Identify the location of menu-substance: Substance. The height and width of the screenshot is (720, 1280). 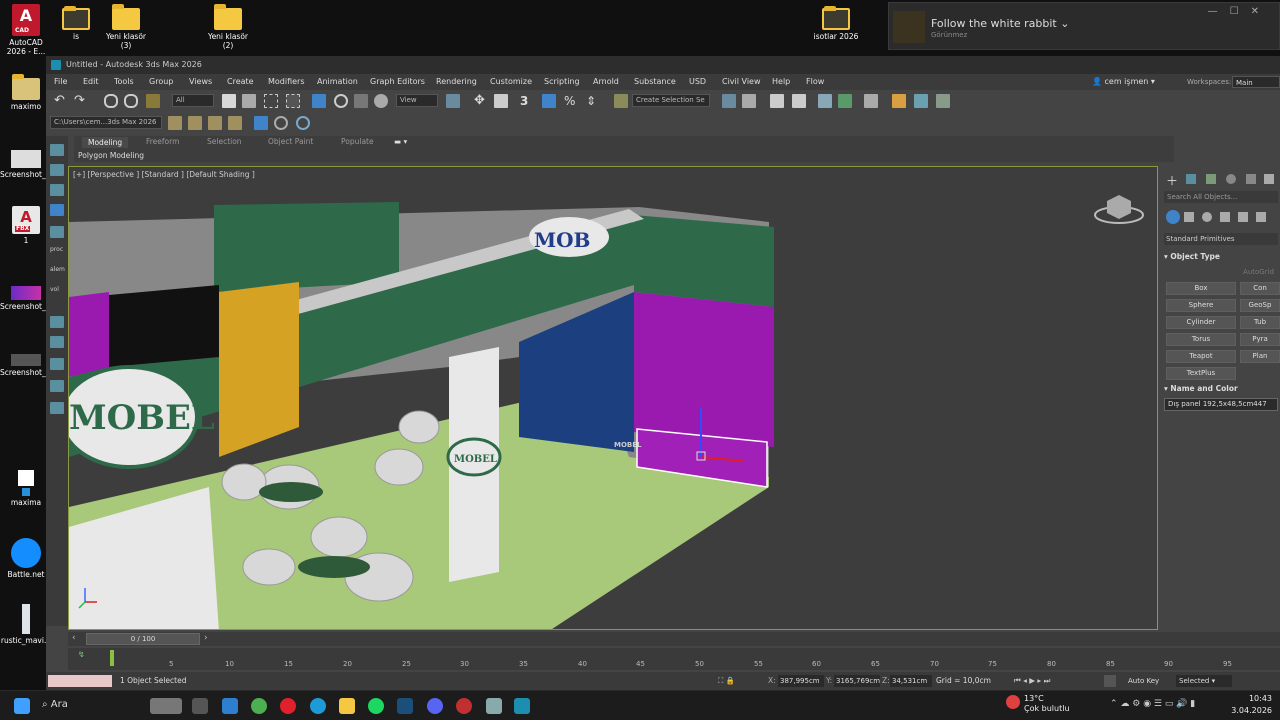
(655, 82).